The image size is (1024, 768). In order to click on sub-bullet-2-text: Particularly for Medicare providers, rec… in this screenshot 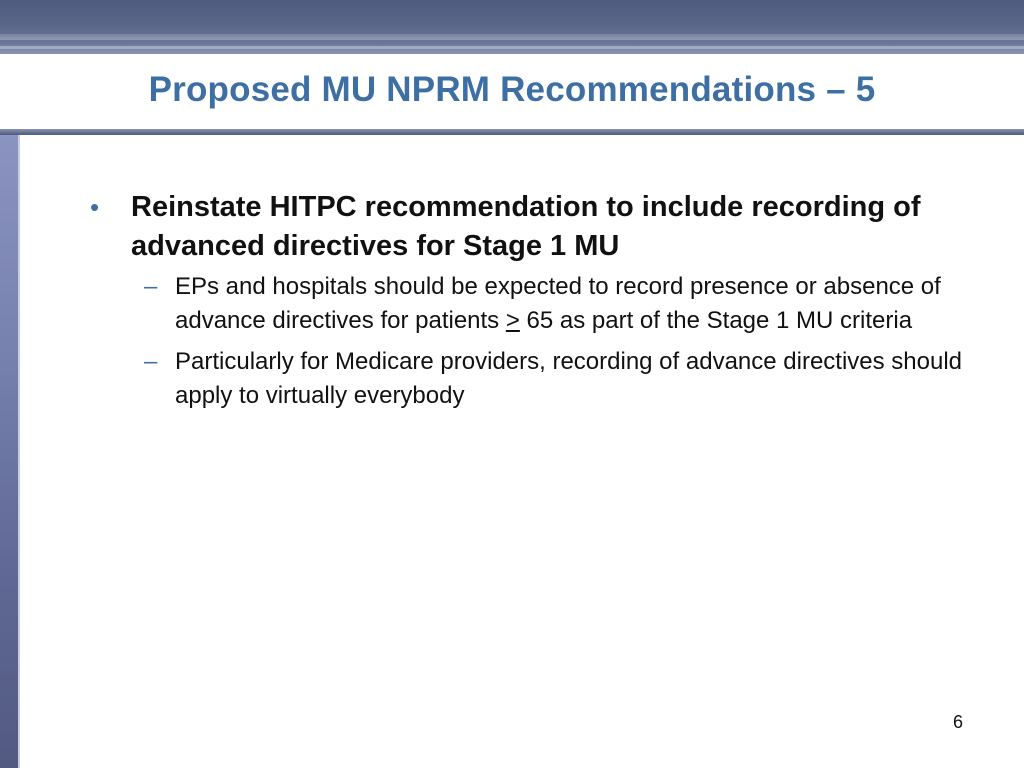, I will do `click(569, 378)`.